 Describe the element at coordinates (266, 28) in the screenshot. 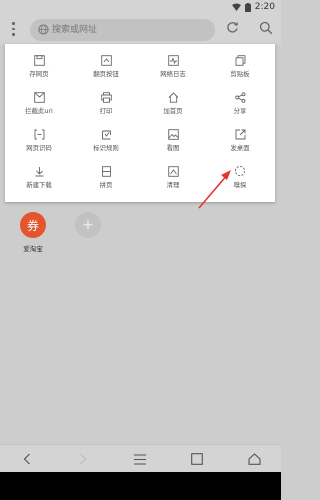

I see `search-icon` at that location.